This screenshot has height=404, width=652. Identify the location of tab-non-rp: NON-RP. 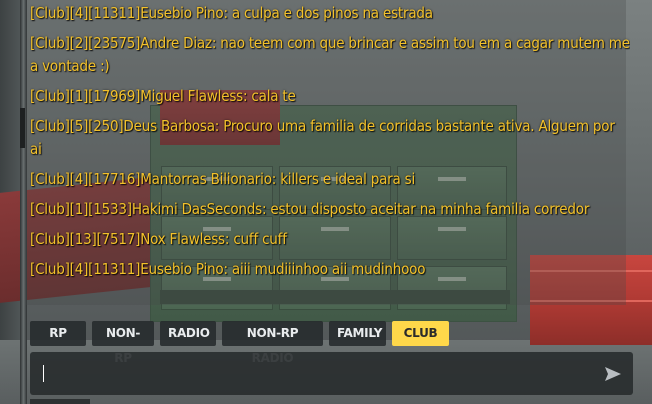
(123, 343).